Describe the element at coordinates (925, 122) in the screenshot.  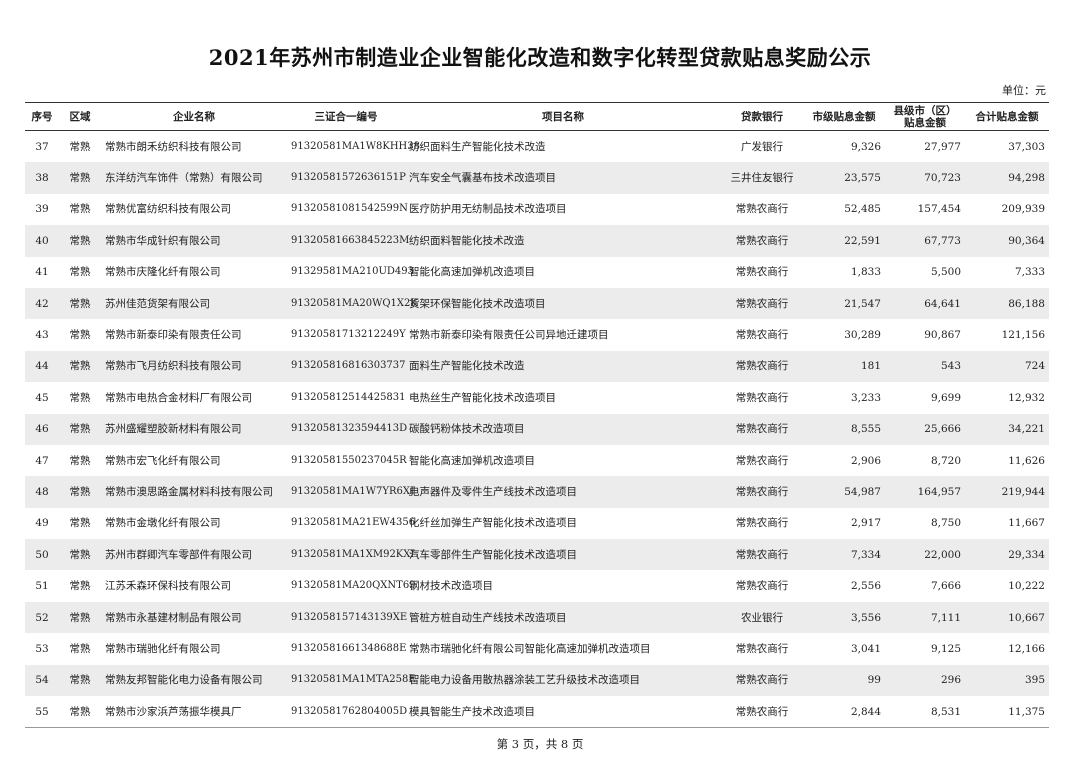
I see `header-county-line2: 贴息金额` at that location.